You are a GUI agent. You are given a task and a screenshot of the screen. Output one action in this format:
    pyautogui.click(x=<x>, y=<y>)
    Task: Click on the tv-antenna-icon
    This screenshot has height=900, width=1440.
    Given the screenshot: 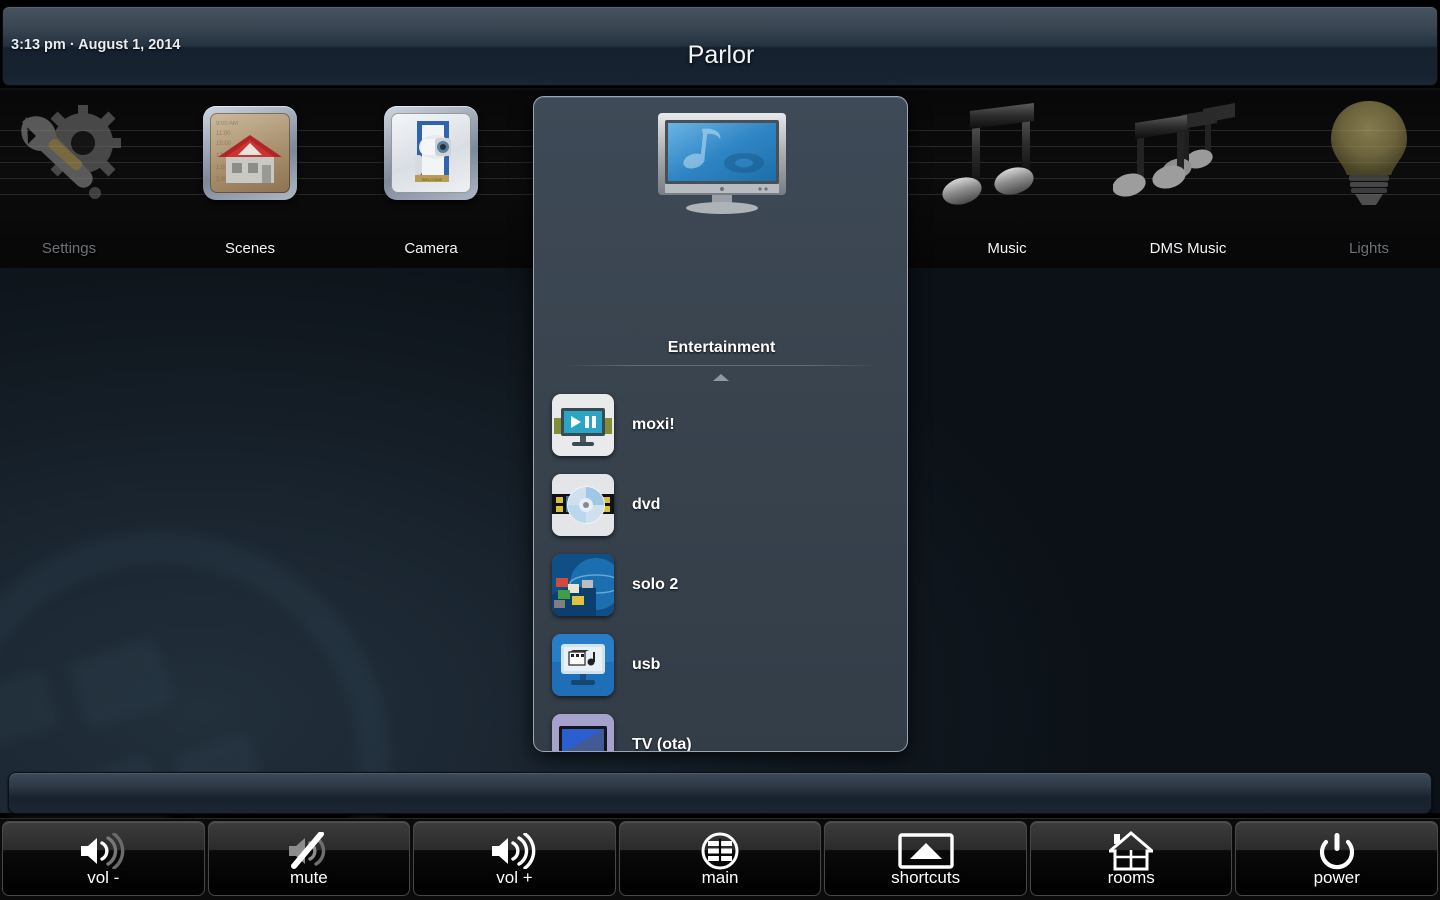 What is the action you would take?
    pyautogui.click(x=583, y=732)
    